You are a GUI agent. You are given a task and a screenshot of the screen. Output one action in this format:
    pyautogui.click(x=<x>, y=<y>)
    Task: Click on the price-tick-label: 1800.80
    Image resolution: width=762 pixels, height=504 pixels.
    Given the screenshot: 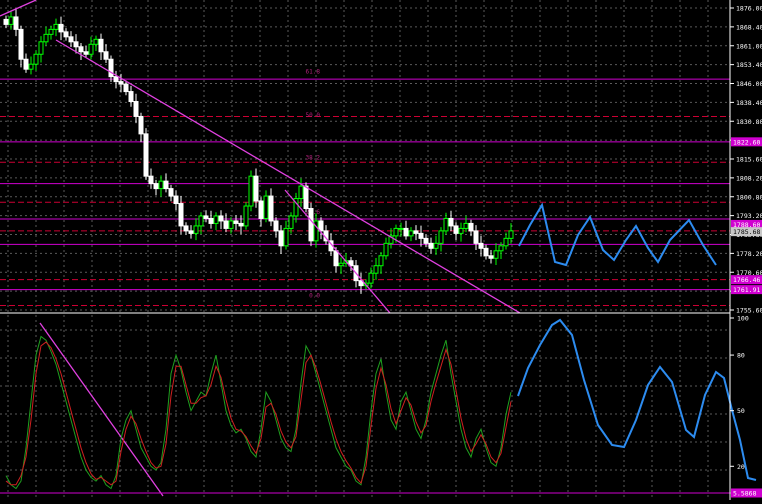 What is the action you would take?
    pyautogui.click(x=749, y=197)
    